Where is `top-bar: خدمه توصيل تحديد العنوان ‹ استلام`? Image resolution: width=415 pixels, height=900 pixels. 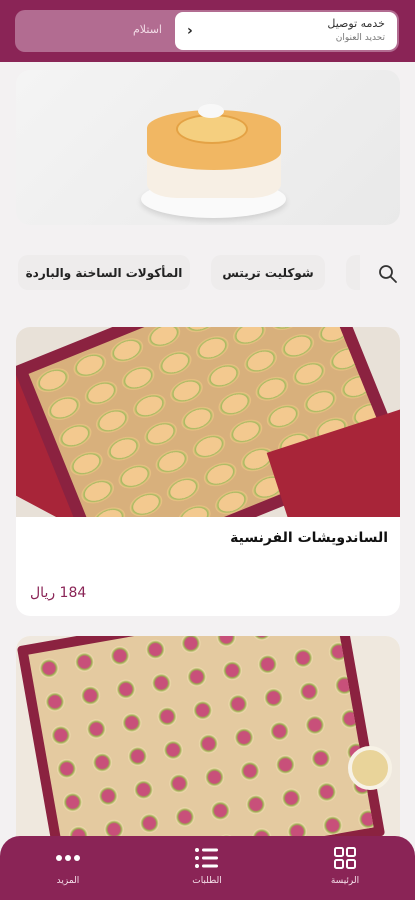 top-bar: خدمه توصيل تحديد العنوان ‹ استلام is located at coordinates (207, 31).